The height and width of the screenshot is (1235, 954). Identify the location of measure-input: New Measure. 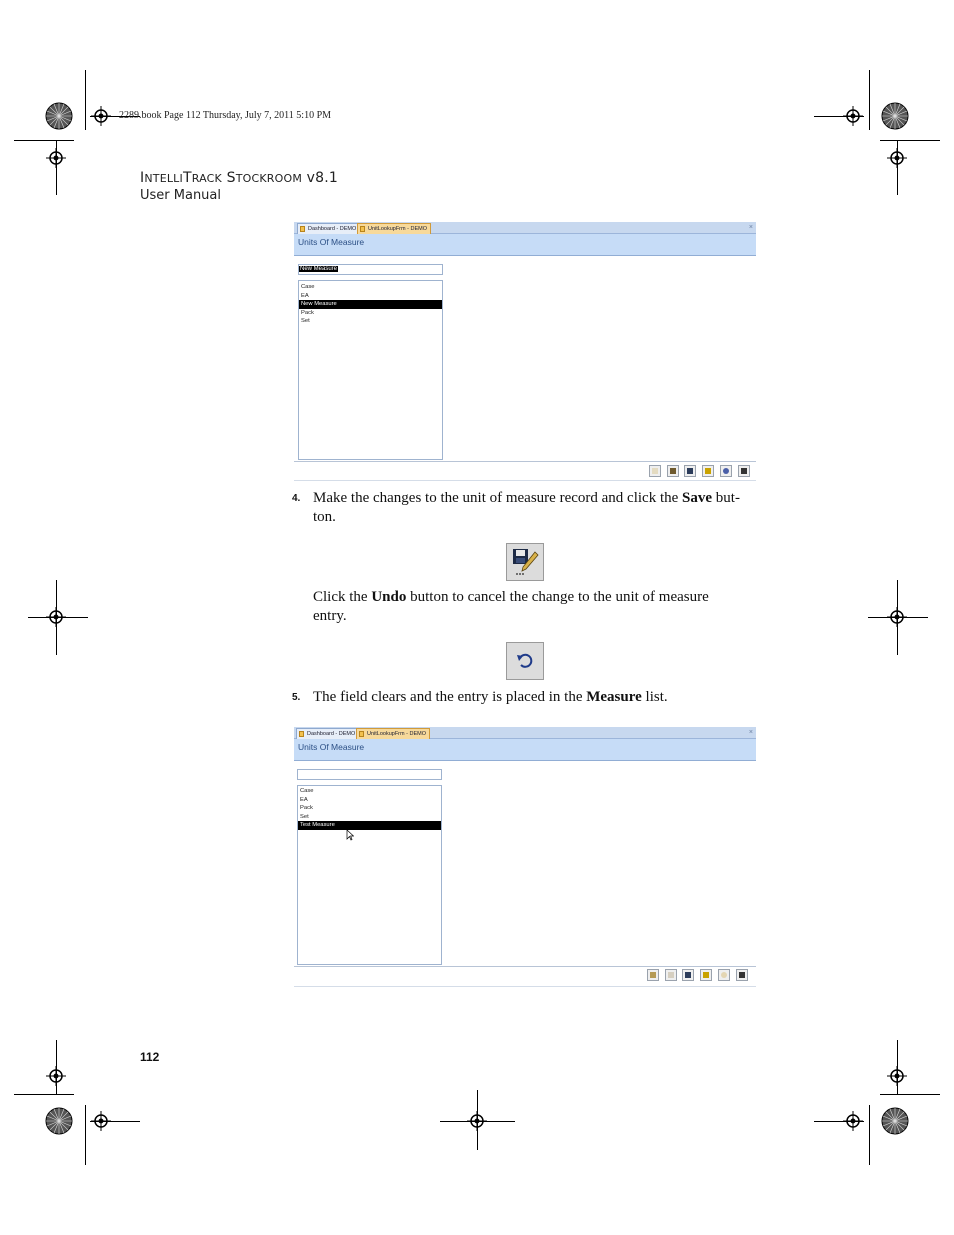
(370, 269).